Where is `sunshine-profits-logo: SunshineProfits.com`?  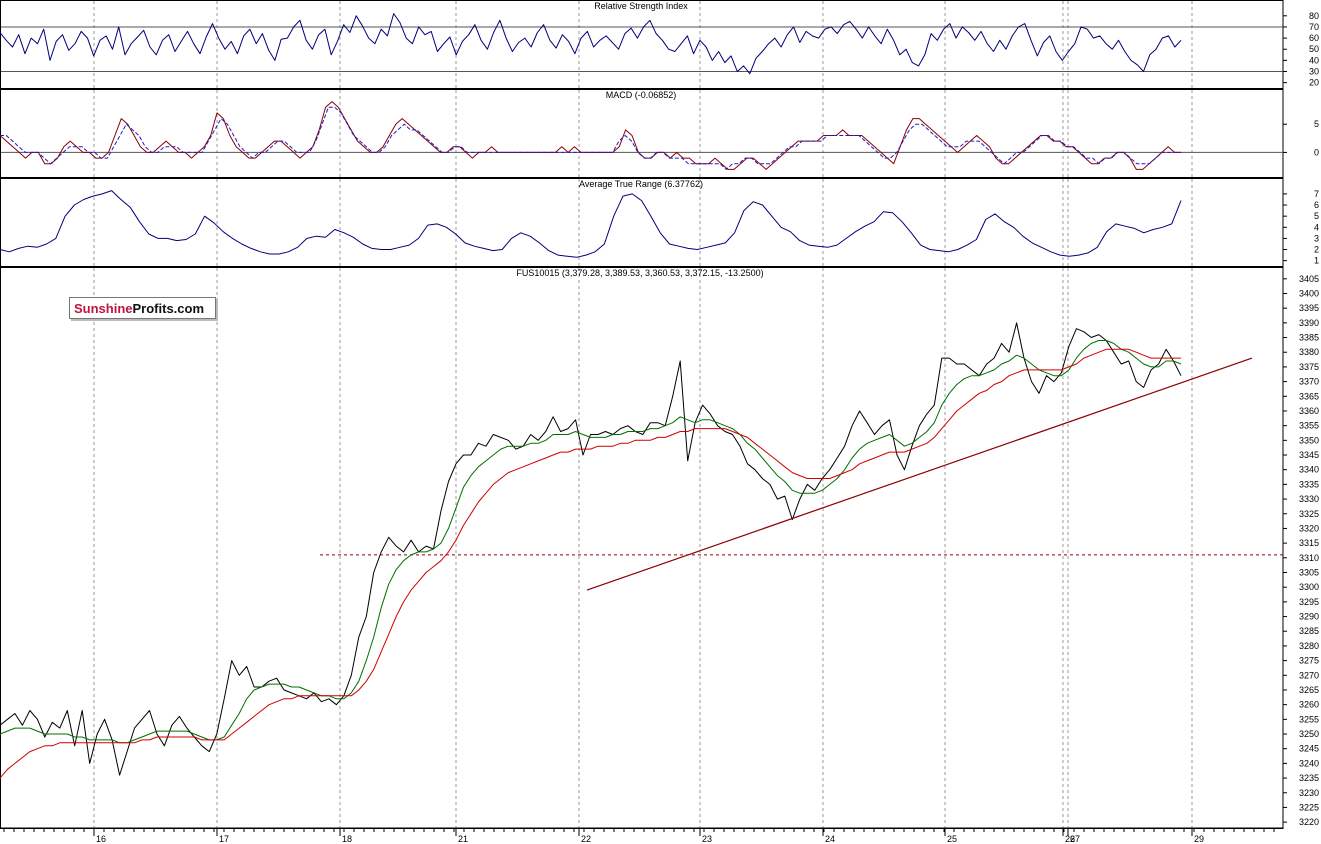
sunshine-profits-logo: SunshineProfits.com is located at coordinates (142, 308).